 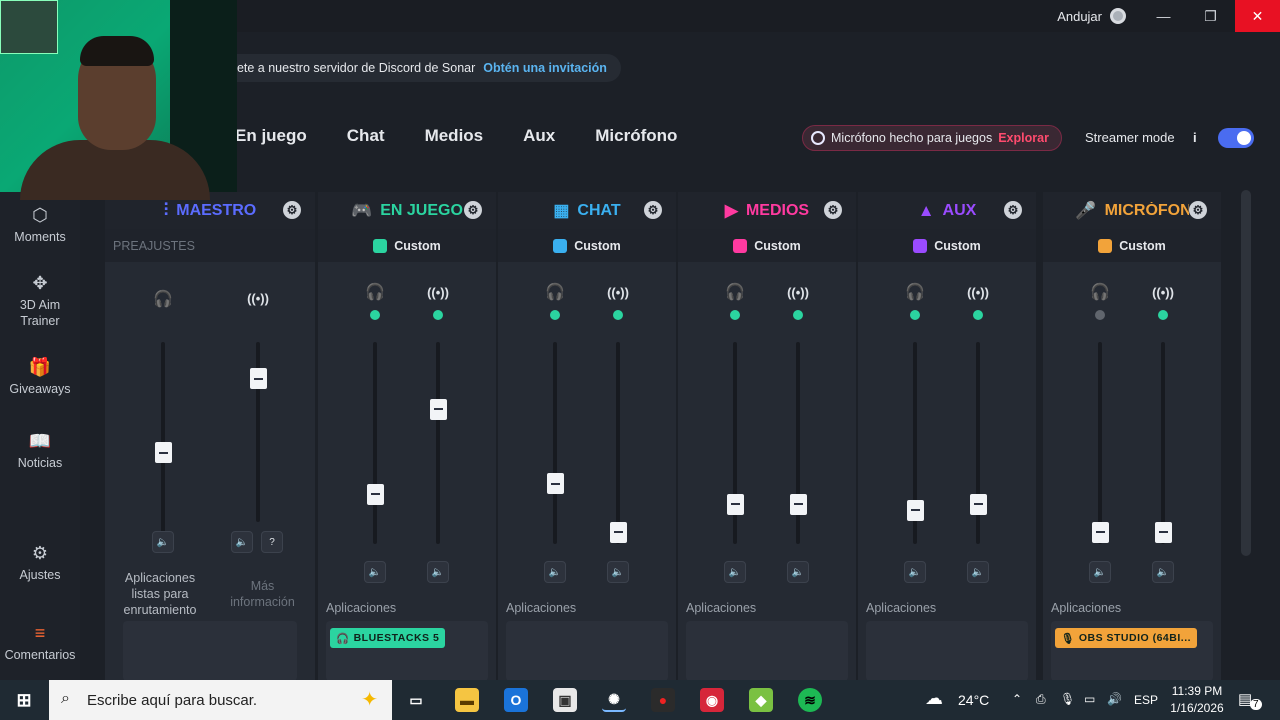 What do you see at coordinates (1067, 699) in the screenshot?
I see `mic-icon: 🎙` at bounding box center [1067, 699].